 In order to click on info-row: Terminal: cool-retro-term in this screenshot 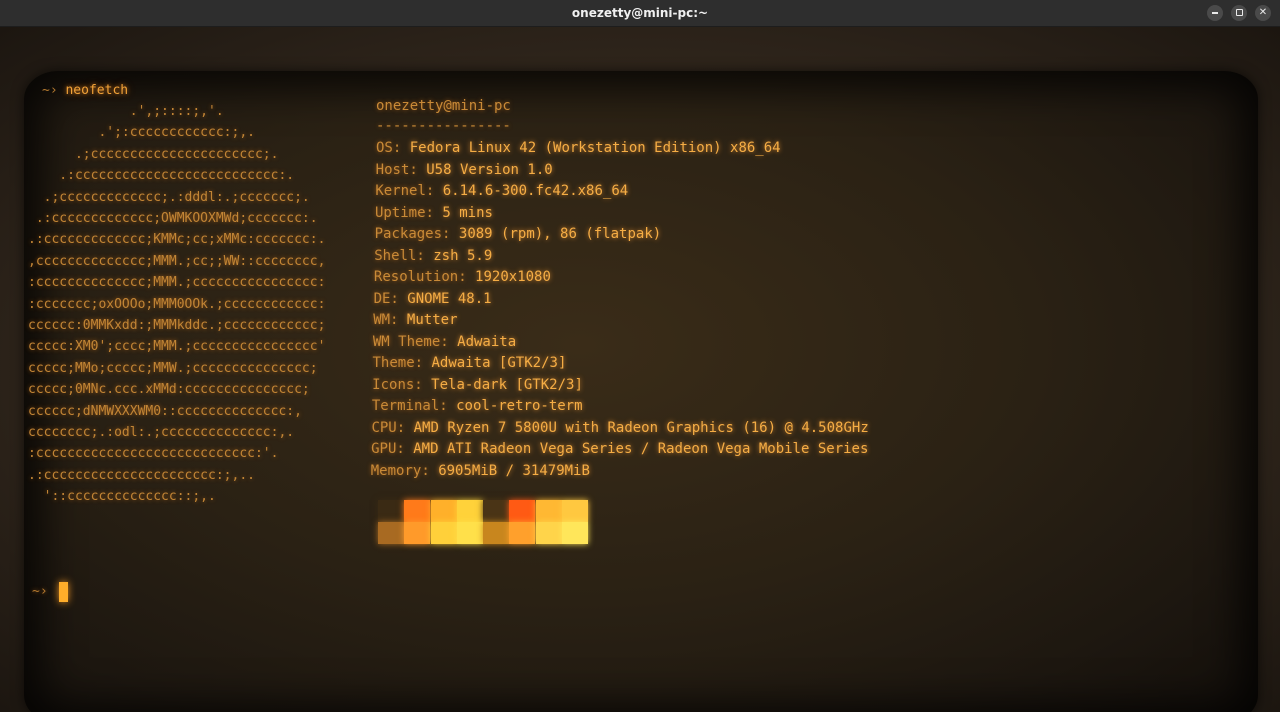, I will do `click(477, 406)`.